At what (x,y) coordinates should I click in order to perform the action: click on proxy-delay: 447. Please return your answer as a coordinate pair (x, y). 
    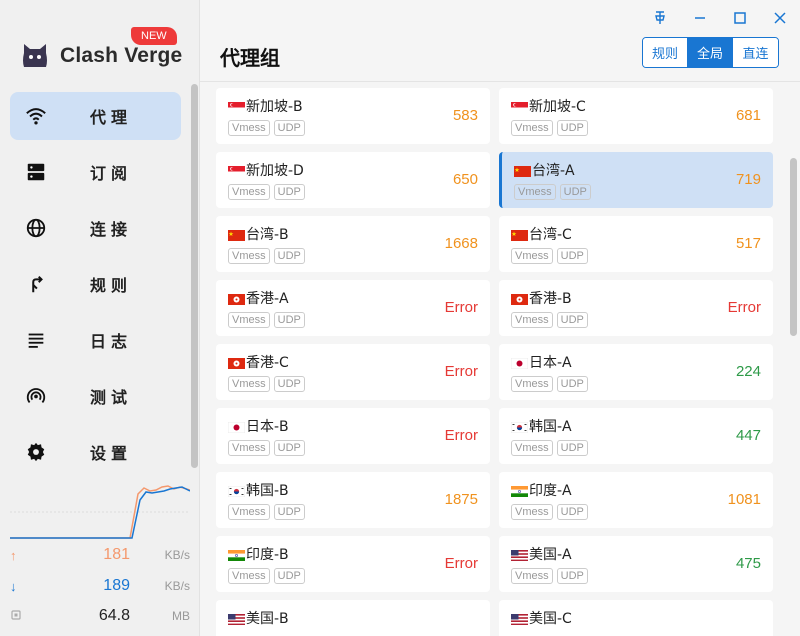
    Looking at the image, I should click on (748, 435).